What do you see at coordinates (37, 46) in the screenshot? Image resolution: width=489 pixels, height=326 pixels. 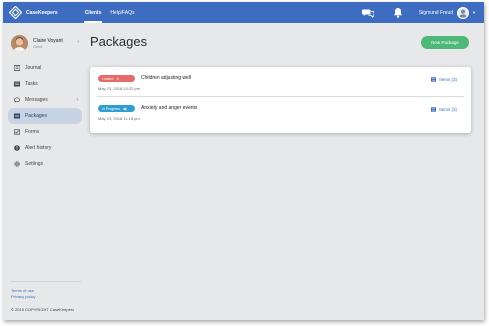 I see `client-role: Client` at bounding box center [37, 46].